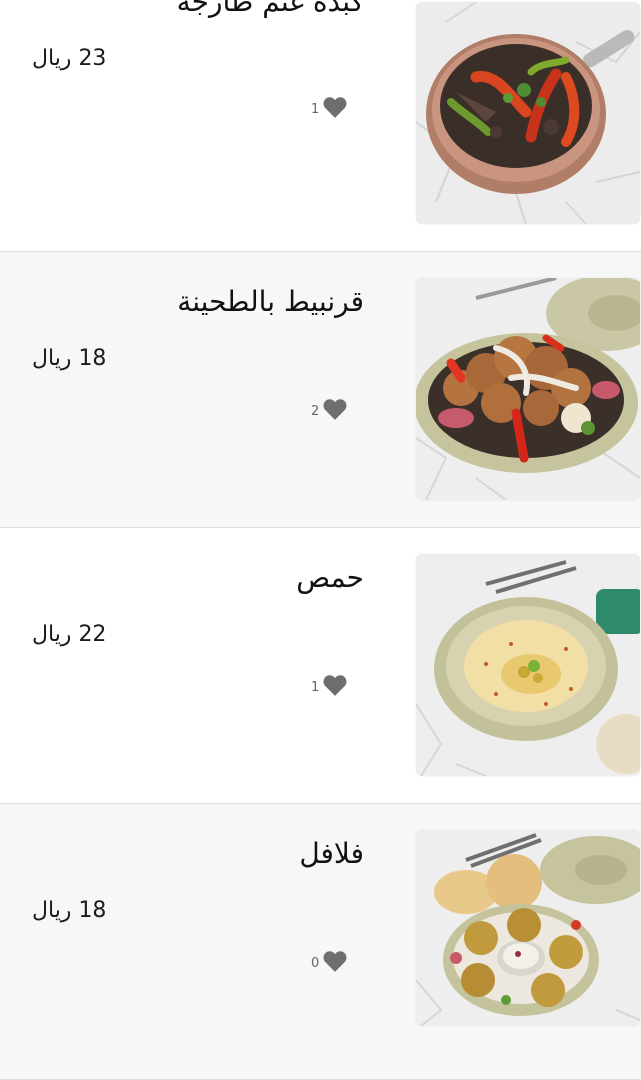  I want to click on item-name: كبدة غنم طازجة, so click(270, 9).